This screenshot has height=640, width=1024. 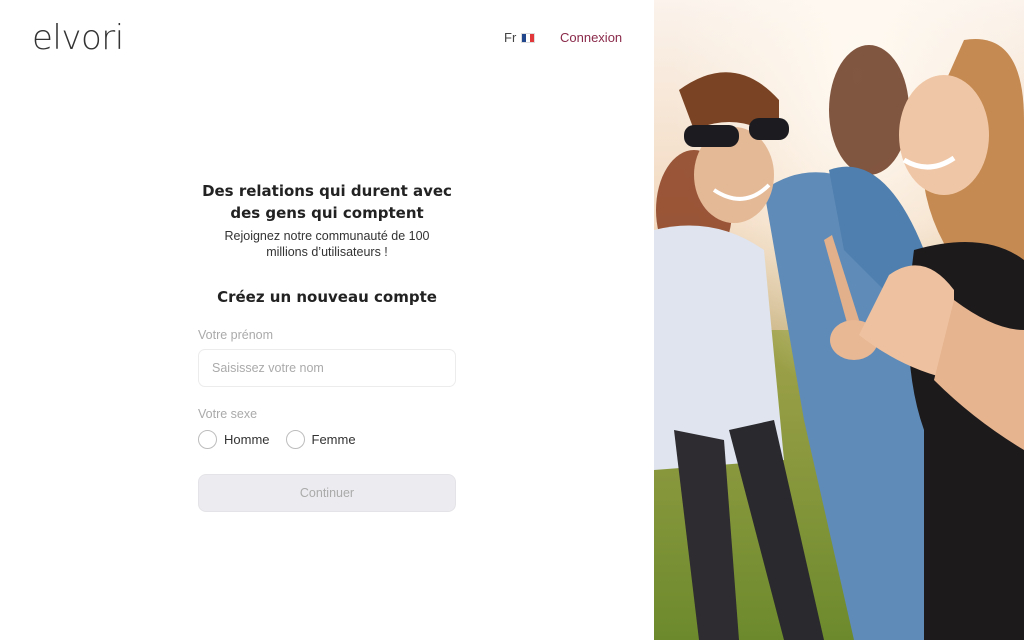 I want to click on language-code: Fr, so click(x=510, y=37).